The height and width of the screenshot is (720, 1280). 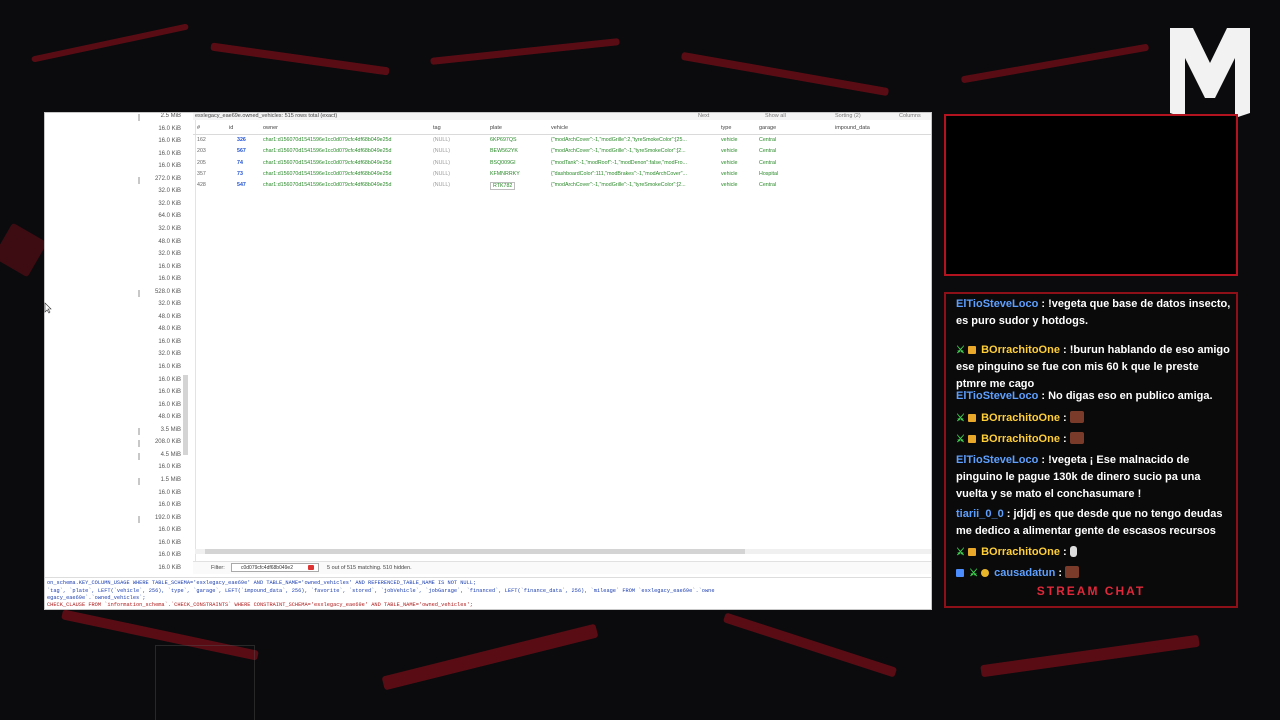 I want to click on sword-icon: ⚔, so click(x=960, y=350).